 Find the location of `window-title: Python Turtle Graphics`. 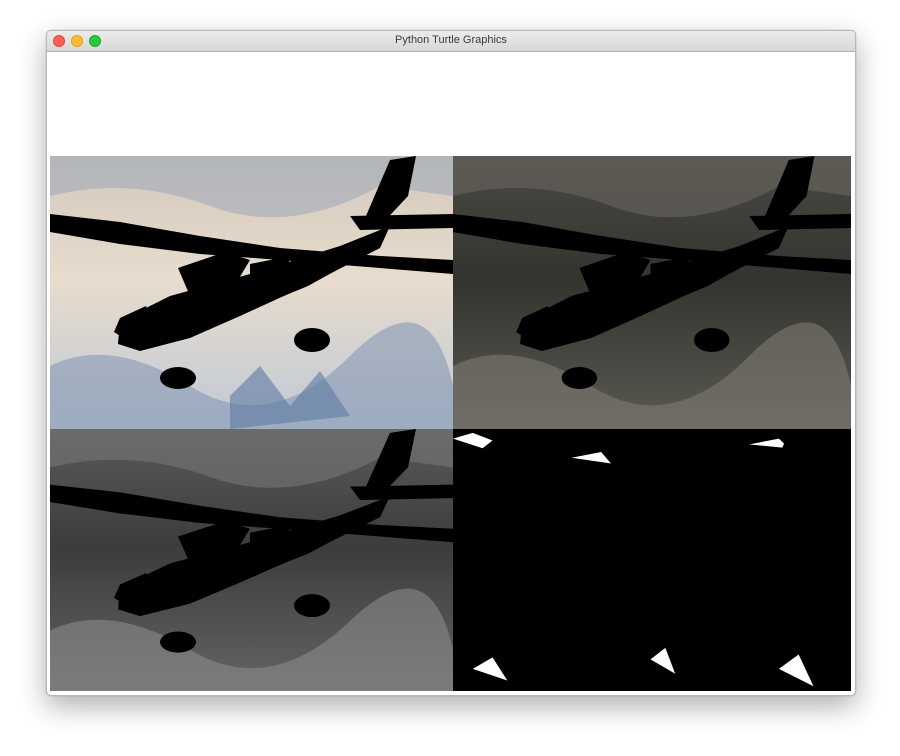

window-title: Python Turtle Graphics is located at coordinates (451, 40).